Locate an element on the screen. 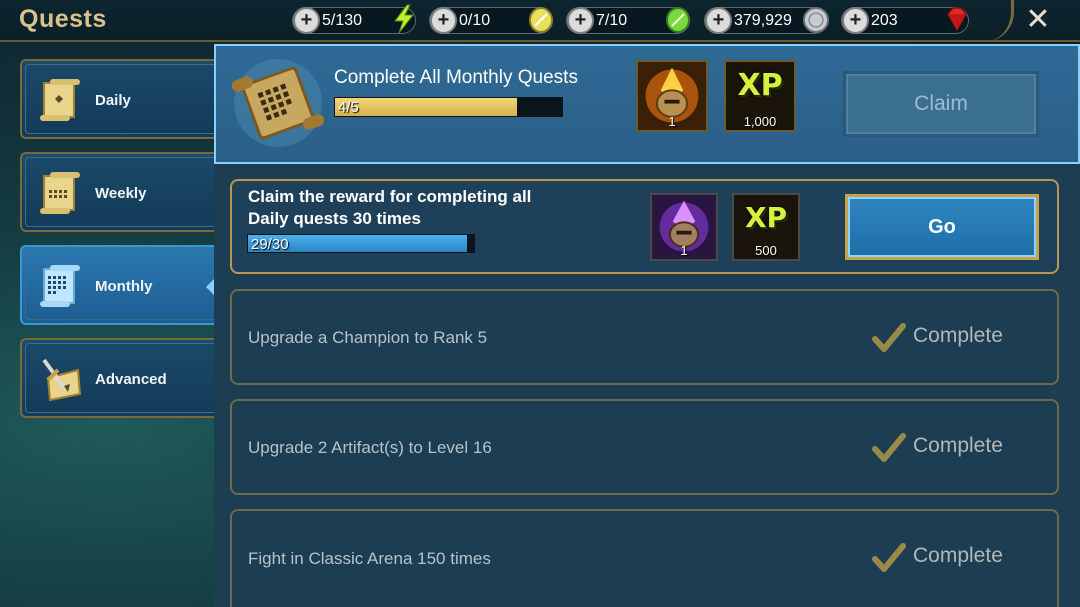  tab-label: Monthly is located at coordinates (124, 286).